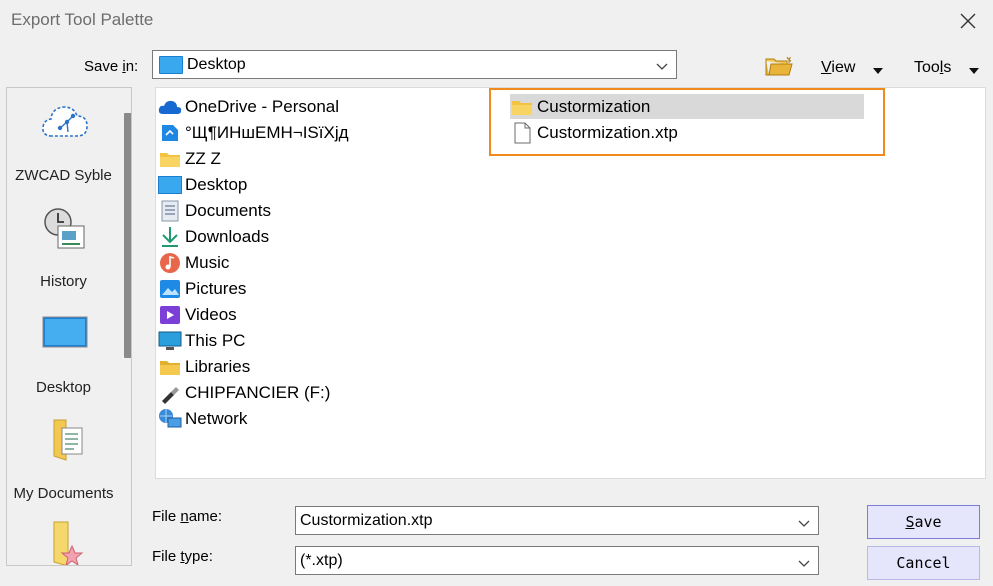 Image resolution: width=993 pixels, height=586 pixels. I want to click on documents-icon, so click(170, 211).